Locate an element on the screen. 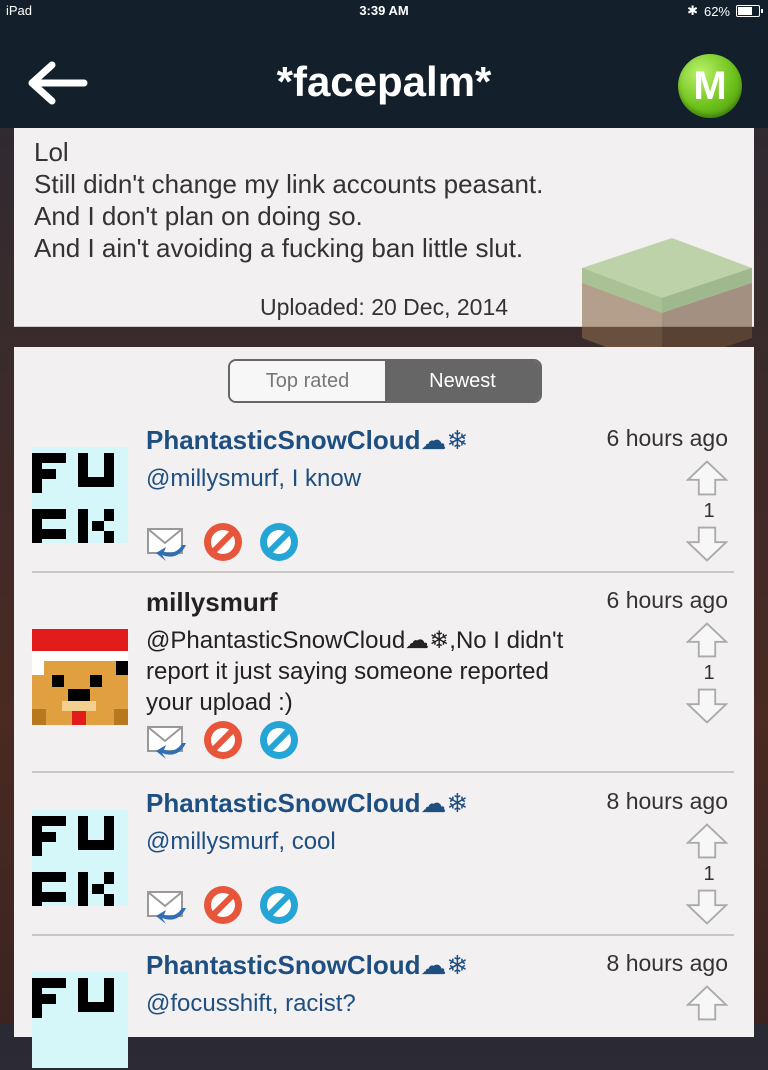  comment-text-line: report it just saying someone reported is located at coordinates (347, 671).